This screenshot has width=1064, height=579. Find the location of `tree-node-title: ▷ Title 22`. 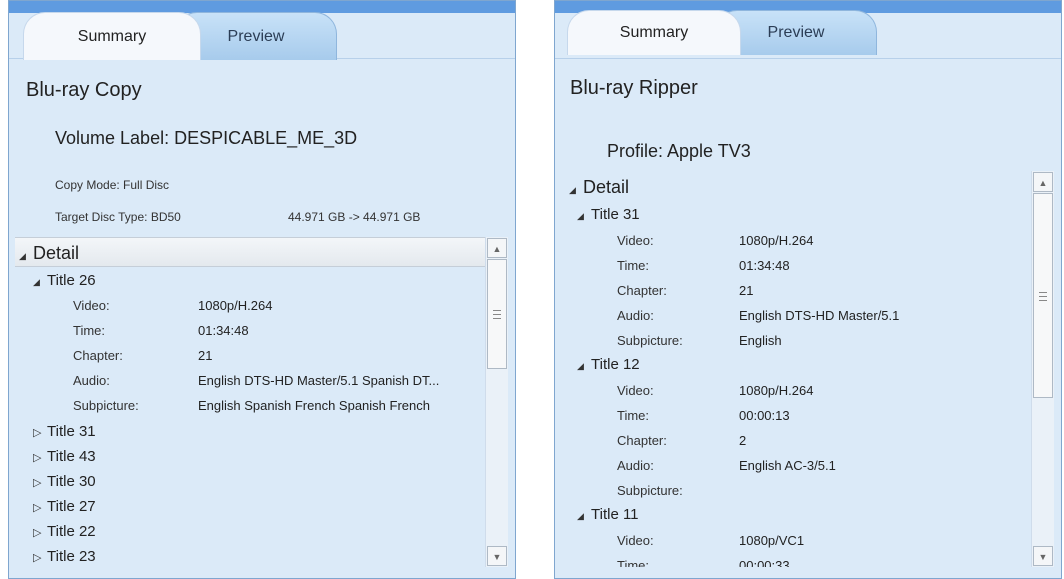

tree-node-title: ▷ Title 22 is located at coordinates (64, 531).